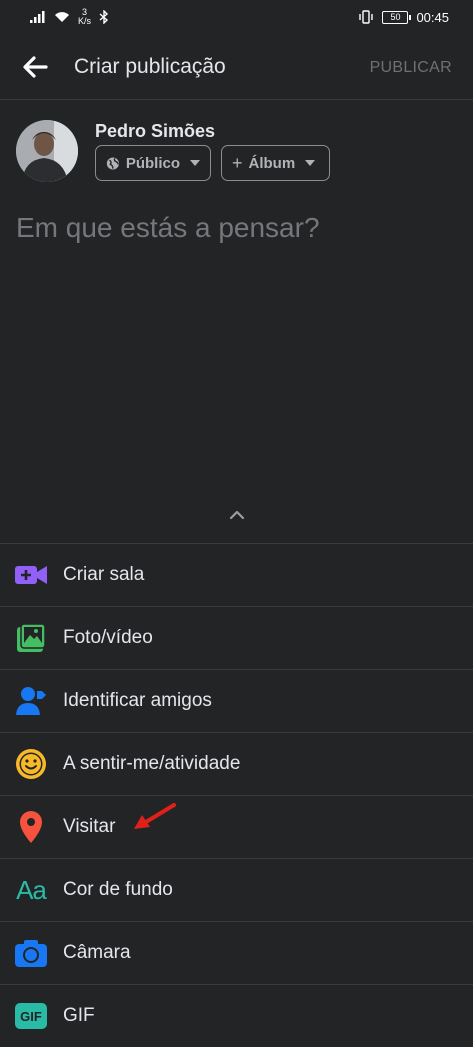  I want to click on menu-item-background-color: Aa Cor de fundo, so click(236, 889).